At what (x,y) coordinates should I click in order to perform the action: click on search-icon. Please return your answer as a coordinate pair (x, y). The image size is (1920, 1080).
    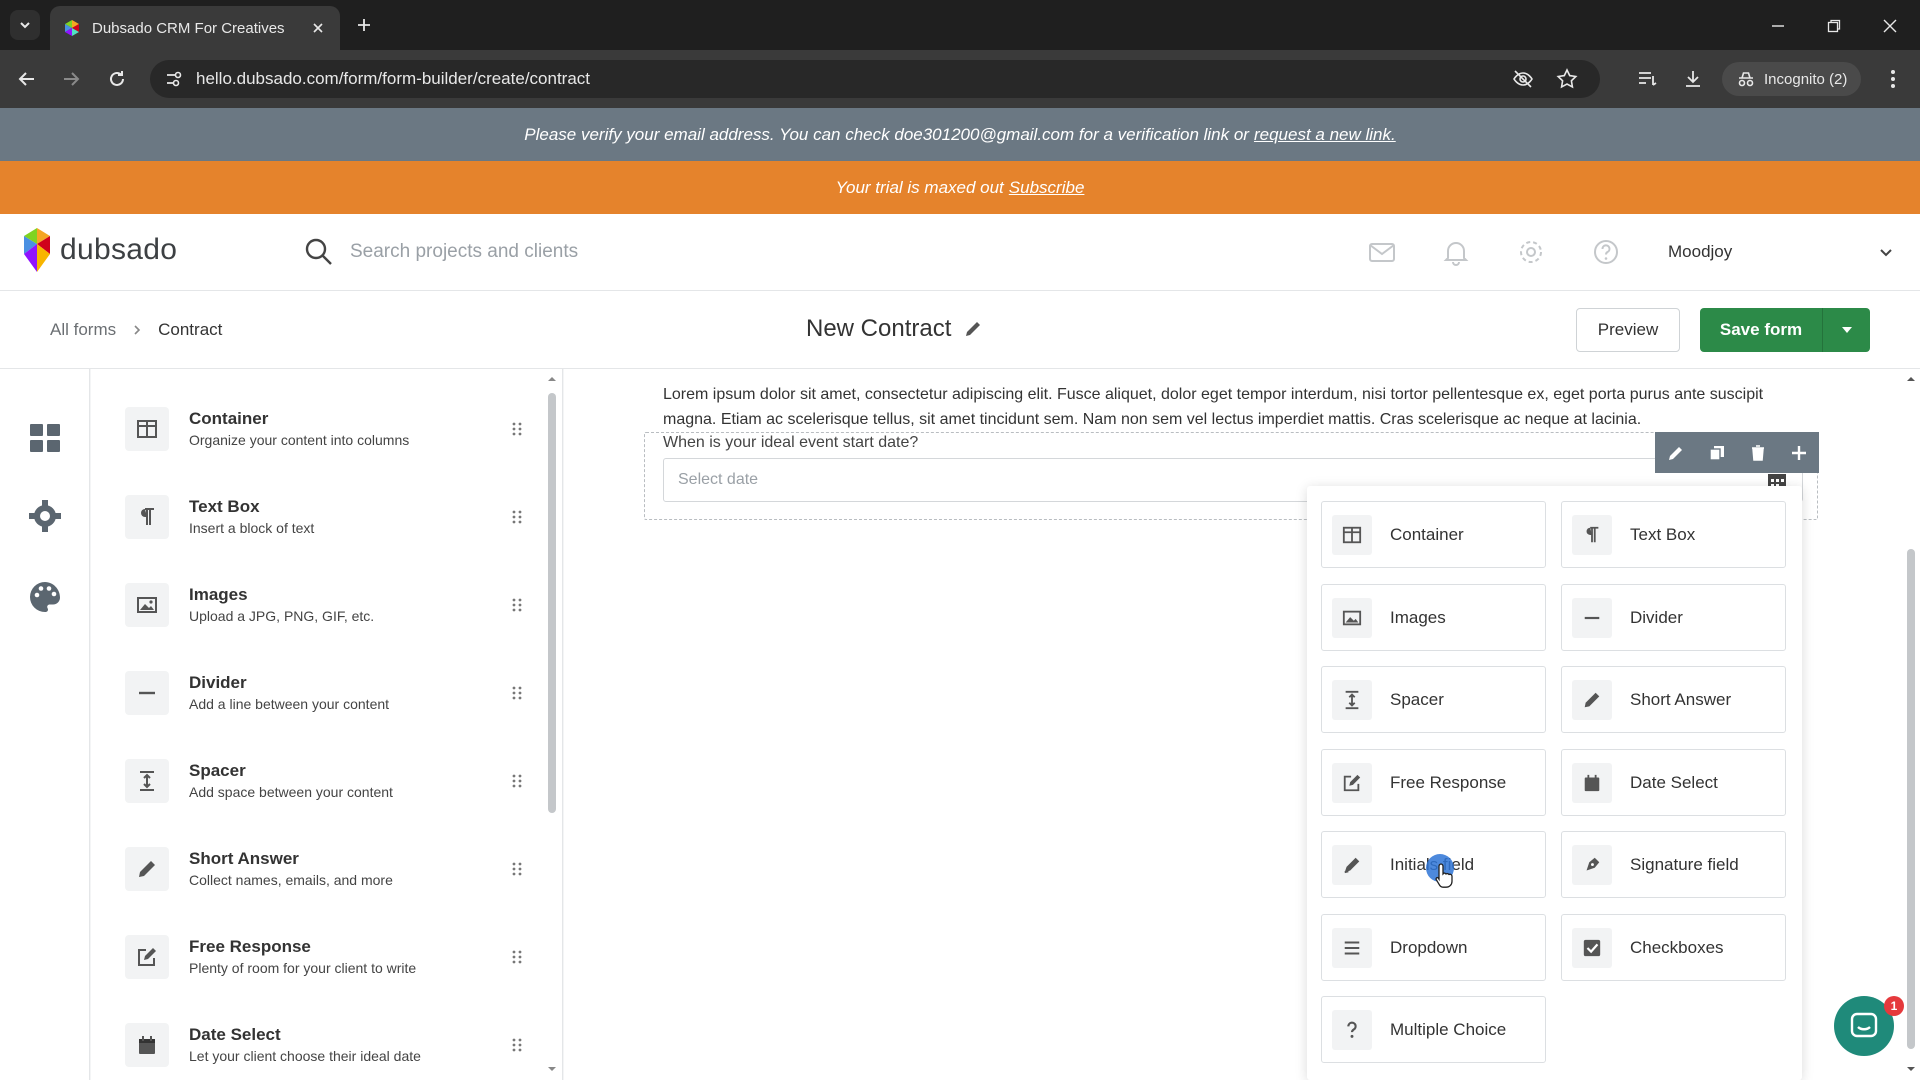
    Looking at the image, I should click on (319, 252).